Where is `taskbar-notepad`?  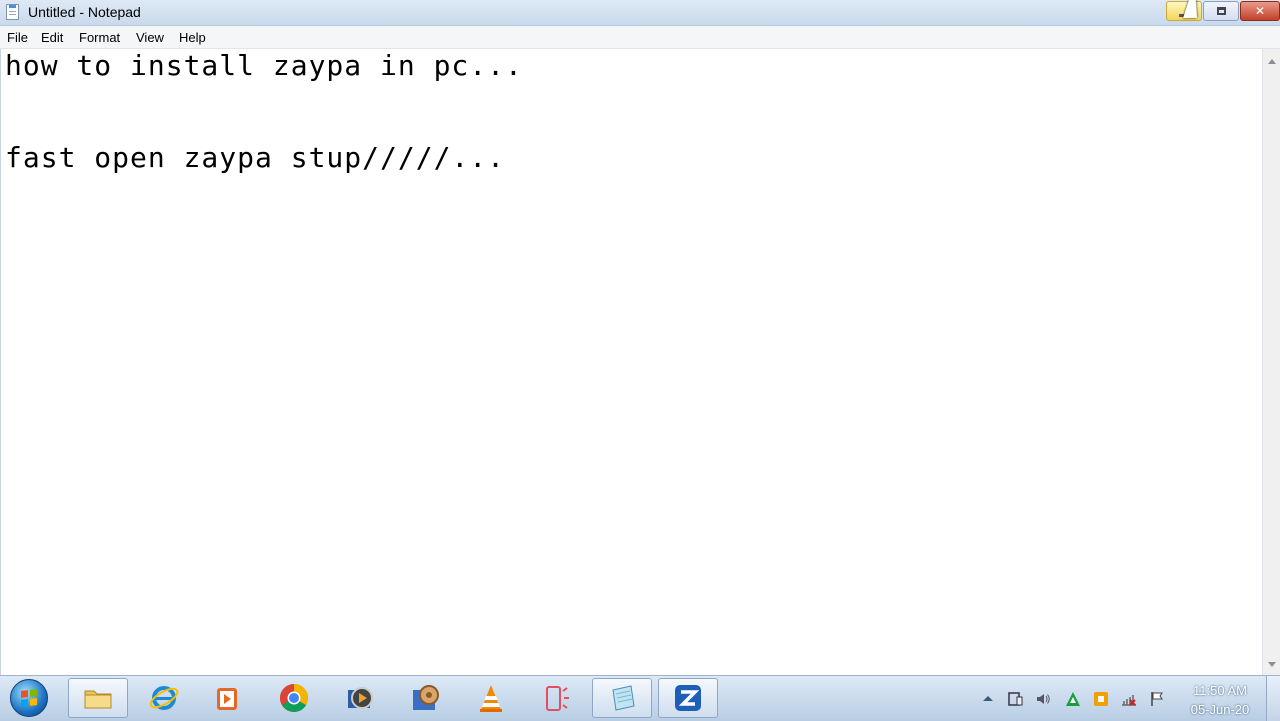 taskbar-notepad is located at coordinates (622, 698).